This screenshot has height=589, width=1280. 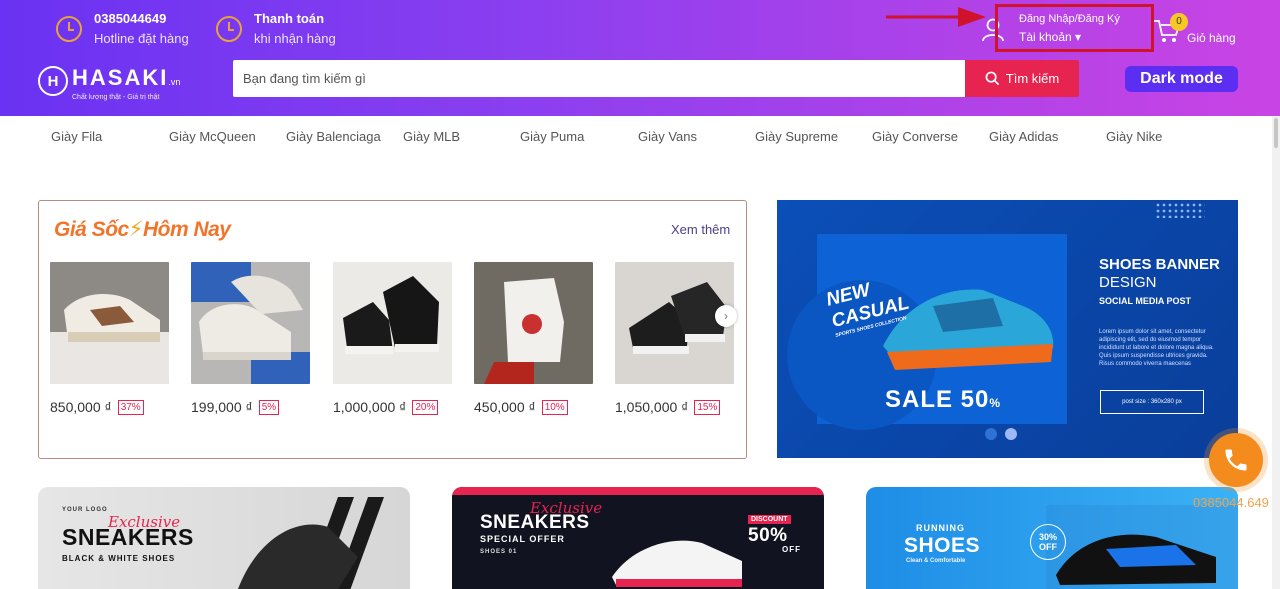 What do you see at coordinates (186, 229) in the screenshot?
I see `flash-title-part2: Hôm Nay` at bounding box center [186, 229].